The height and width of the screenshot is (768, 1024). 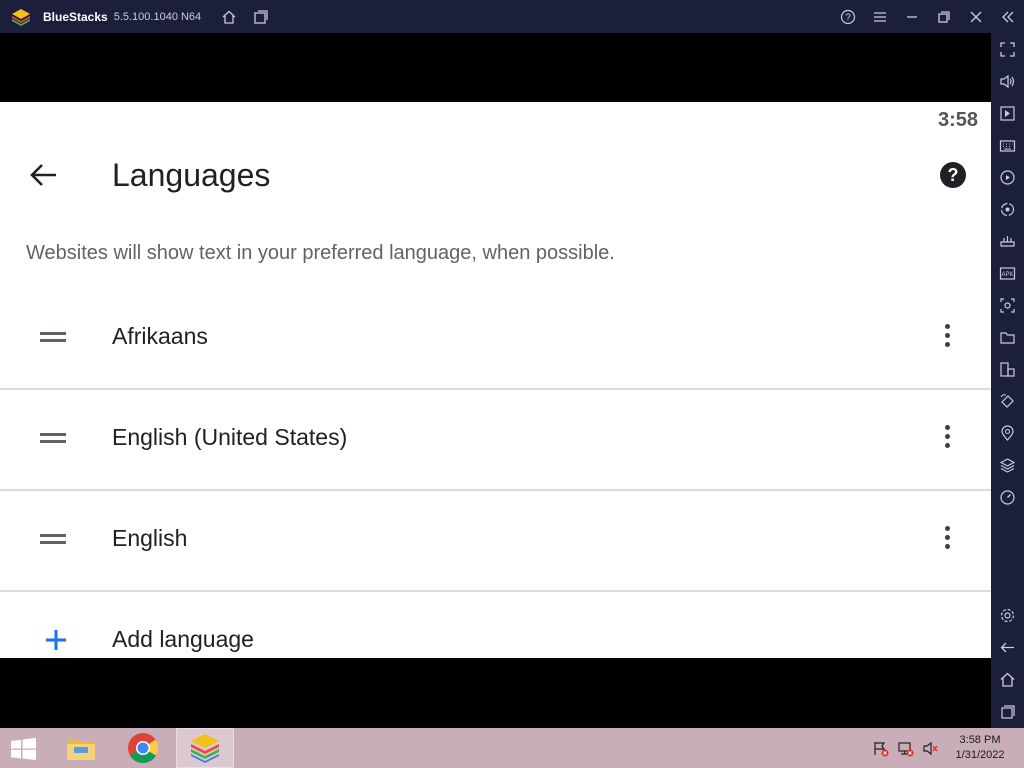 I want to click on language-row: Afrikaans, so click(x=495, y=340).